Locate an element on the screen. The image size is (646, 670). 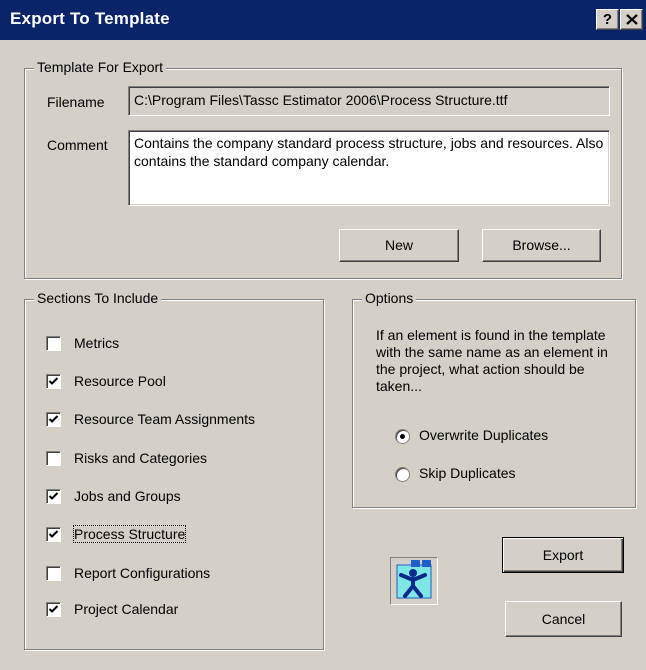
project-calendar-checkbox is located at coordinates (53, 609).